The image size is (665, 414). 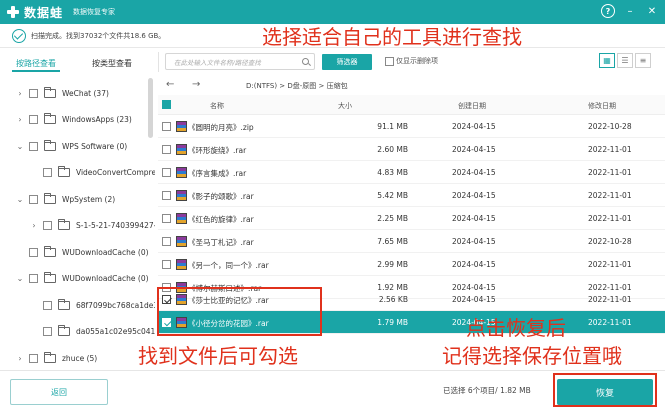 What do you see at coordinates (36, 71) in the screenshot?
I see `active-tab-indicator` at bounding box center [36, 71].